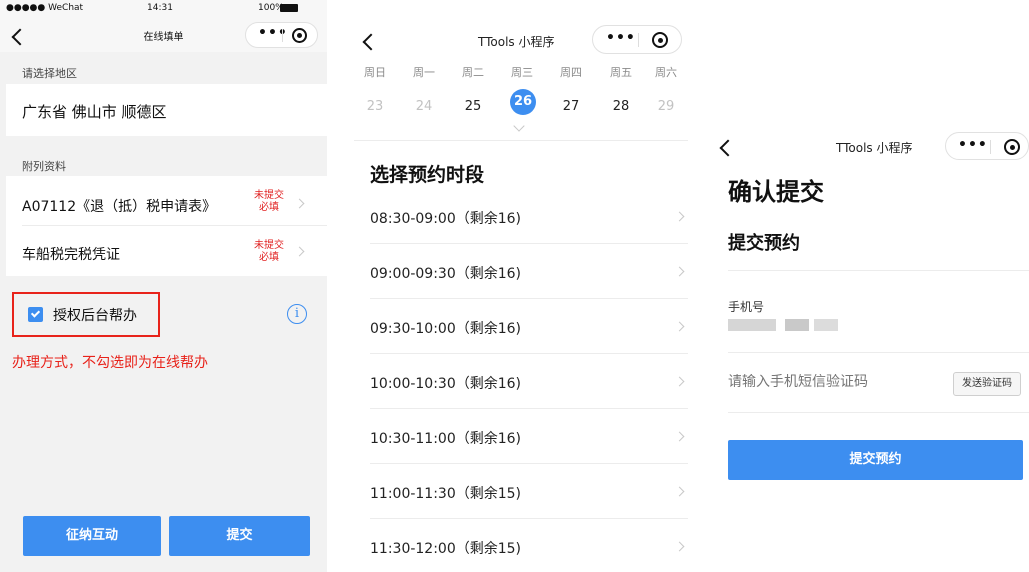 The width and height of the screenshot is (1029, 572). I want to click on date-cell: 27, so click(571, 107).